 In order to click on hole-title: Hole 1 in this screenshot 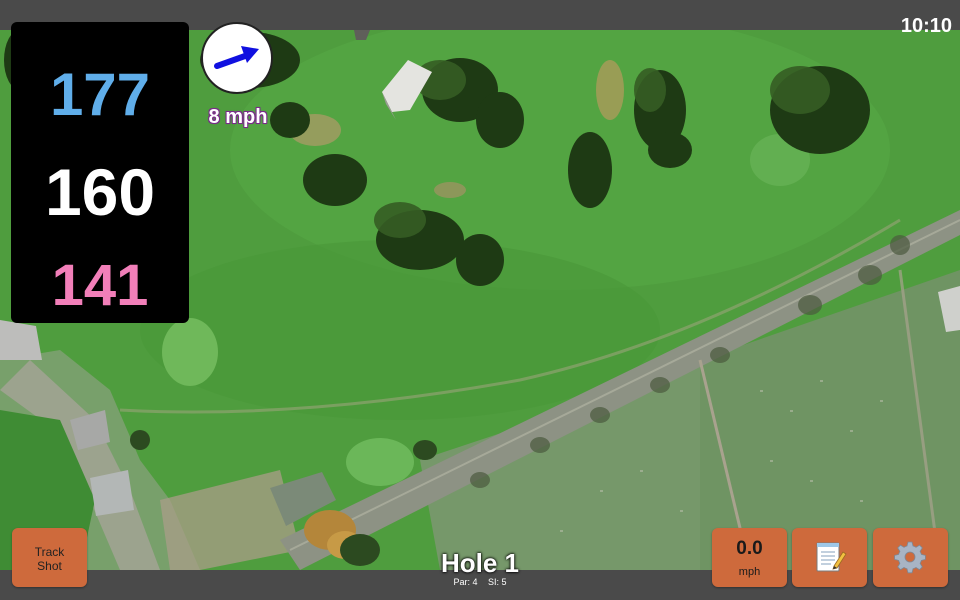, I will do `click(480, 563)`.